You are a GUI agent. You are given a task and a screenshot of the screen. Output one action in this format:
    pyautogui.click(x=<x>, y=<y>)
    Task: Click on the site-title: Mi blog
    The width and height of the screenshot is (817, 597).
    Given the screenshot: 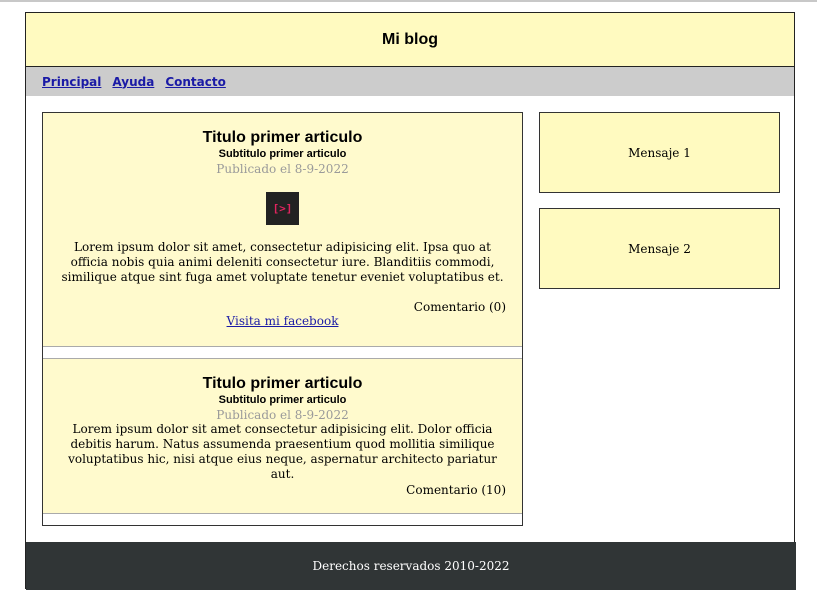 What is the action you would take?
    pyautogui.click(x=410, y=39)
    